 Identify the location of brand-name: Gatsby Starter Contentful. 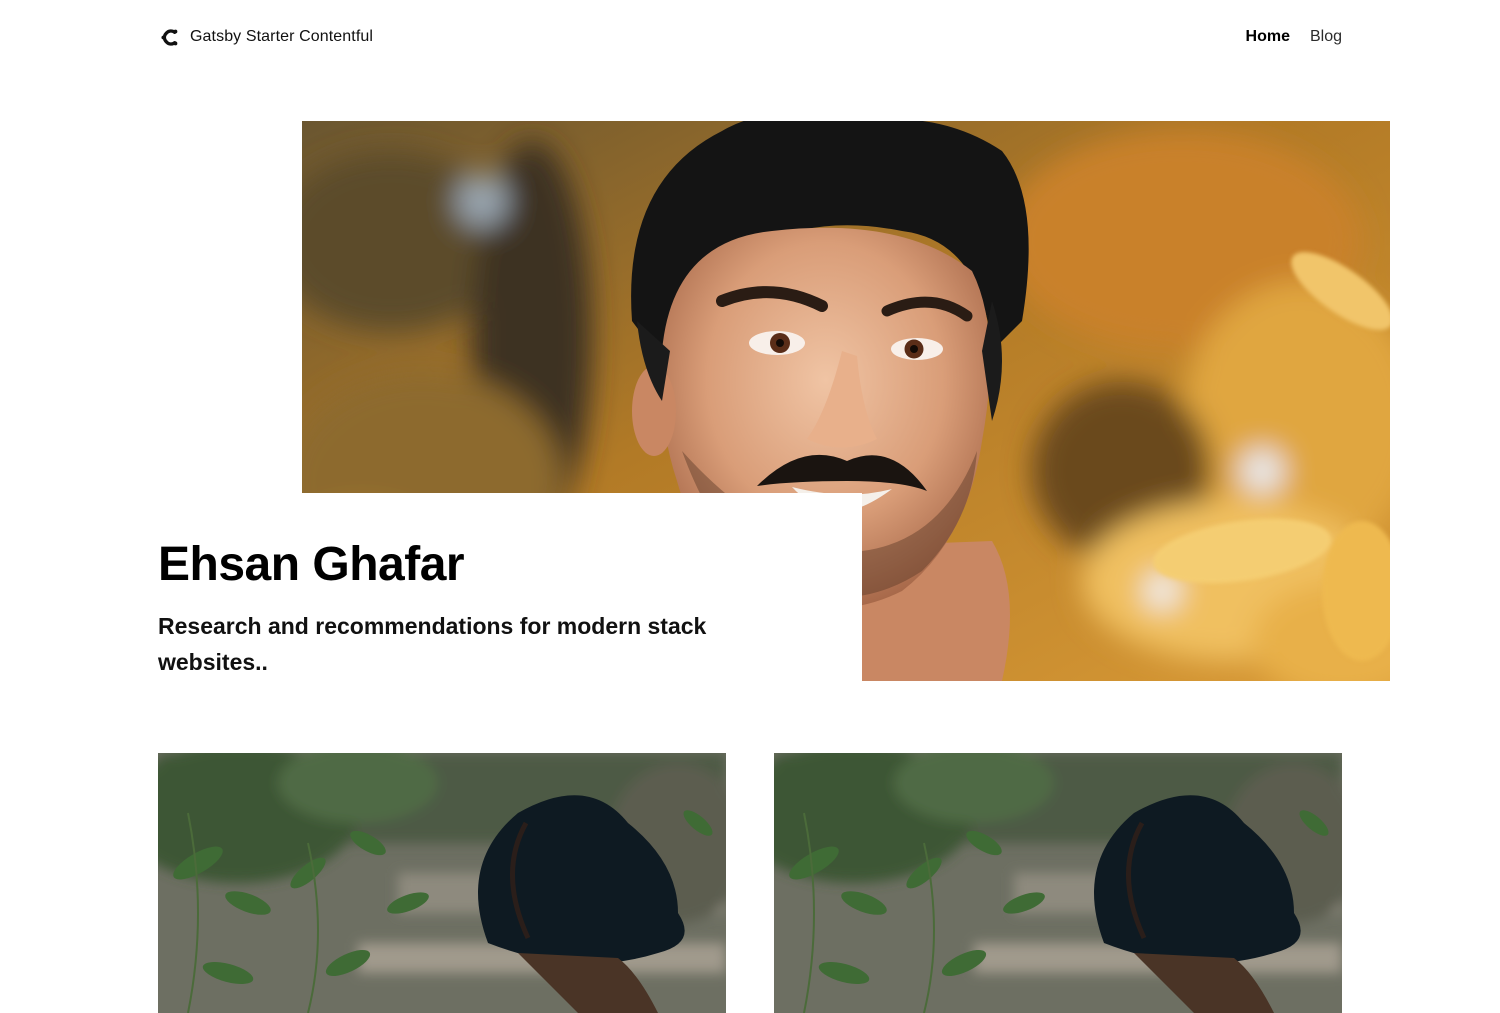
(282, 36).